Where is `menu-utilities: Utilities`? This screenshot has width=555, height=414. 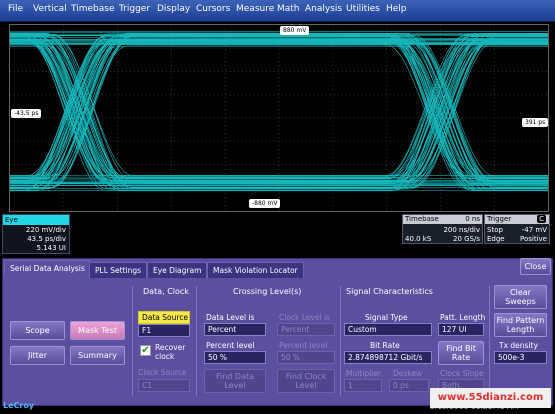
menu-utilities: Utilities is located at coordinates (363, 9).